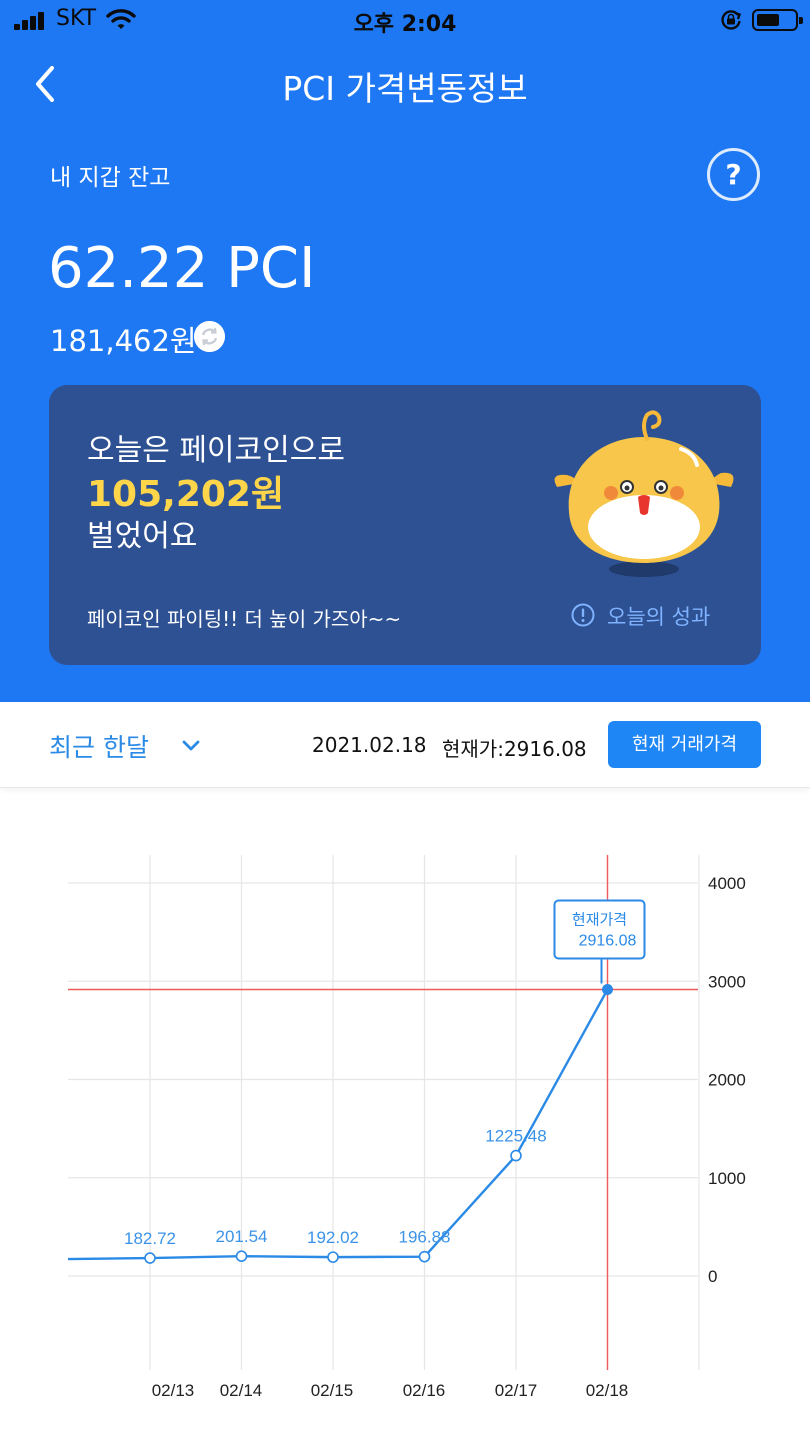 This screenshot has width=810, height=1440. Describe the element at coordinates (424, 1390) in the screenshot. I see `x-tick-label: 02/16` at that location.